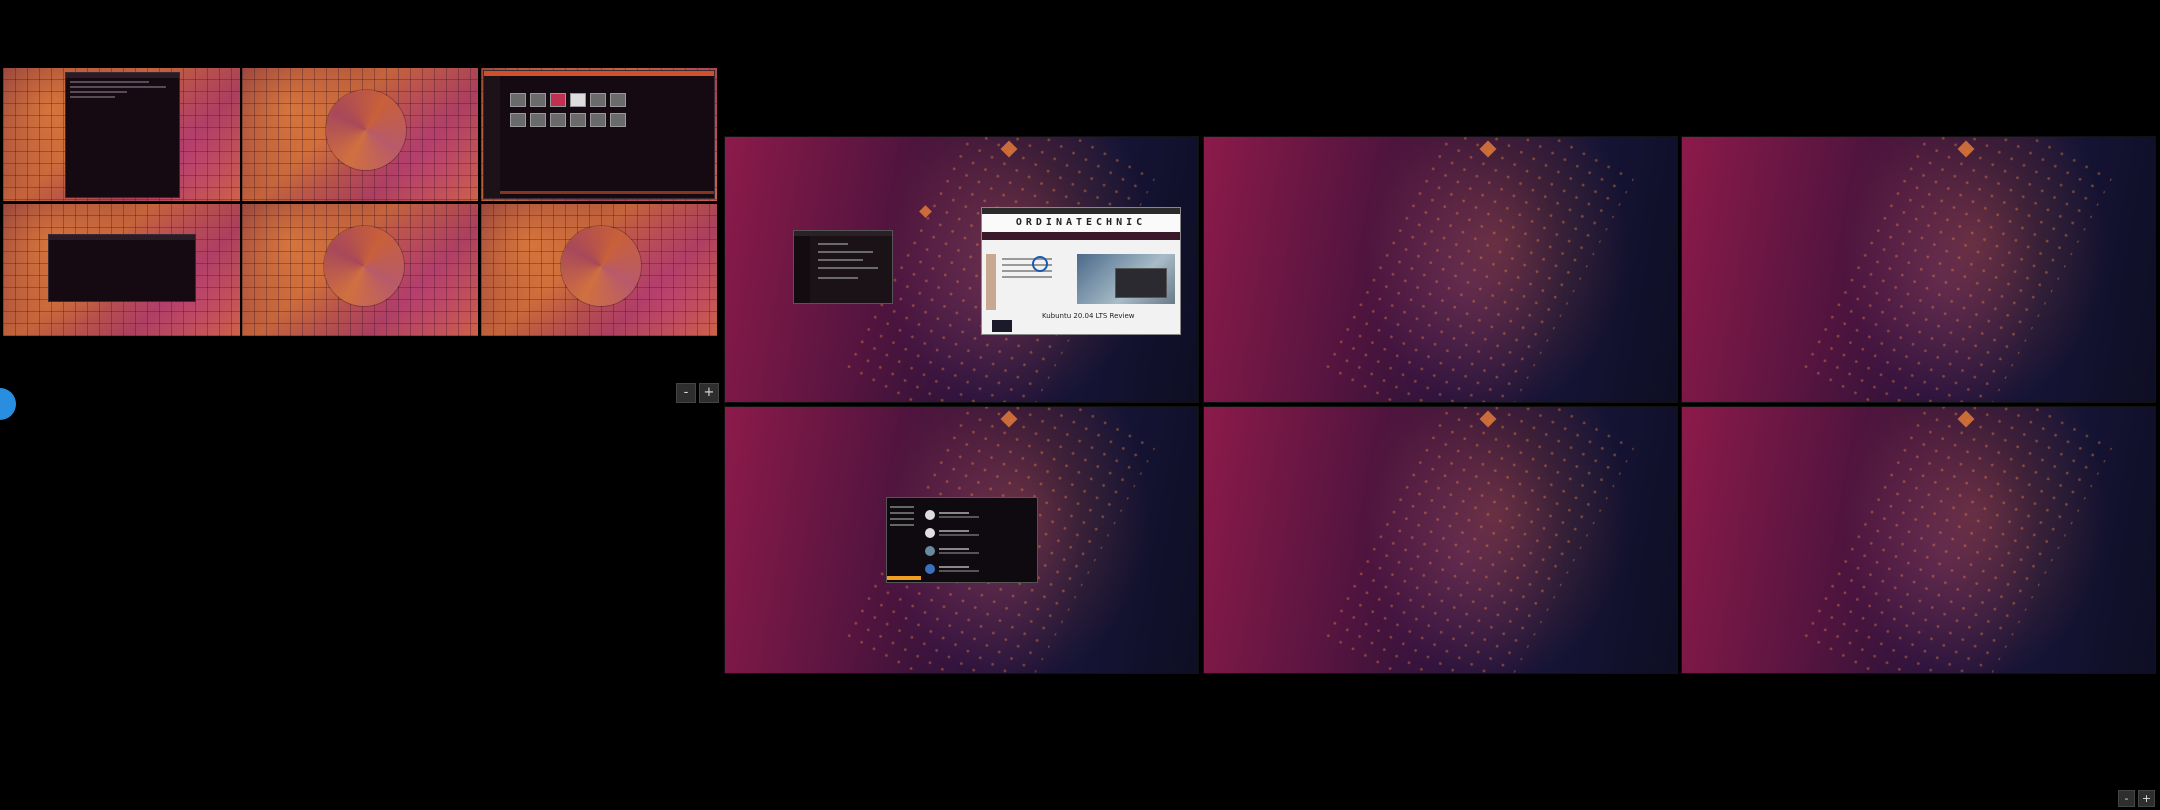  I want to click on file-icon-grid, so click(568, 110).